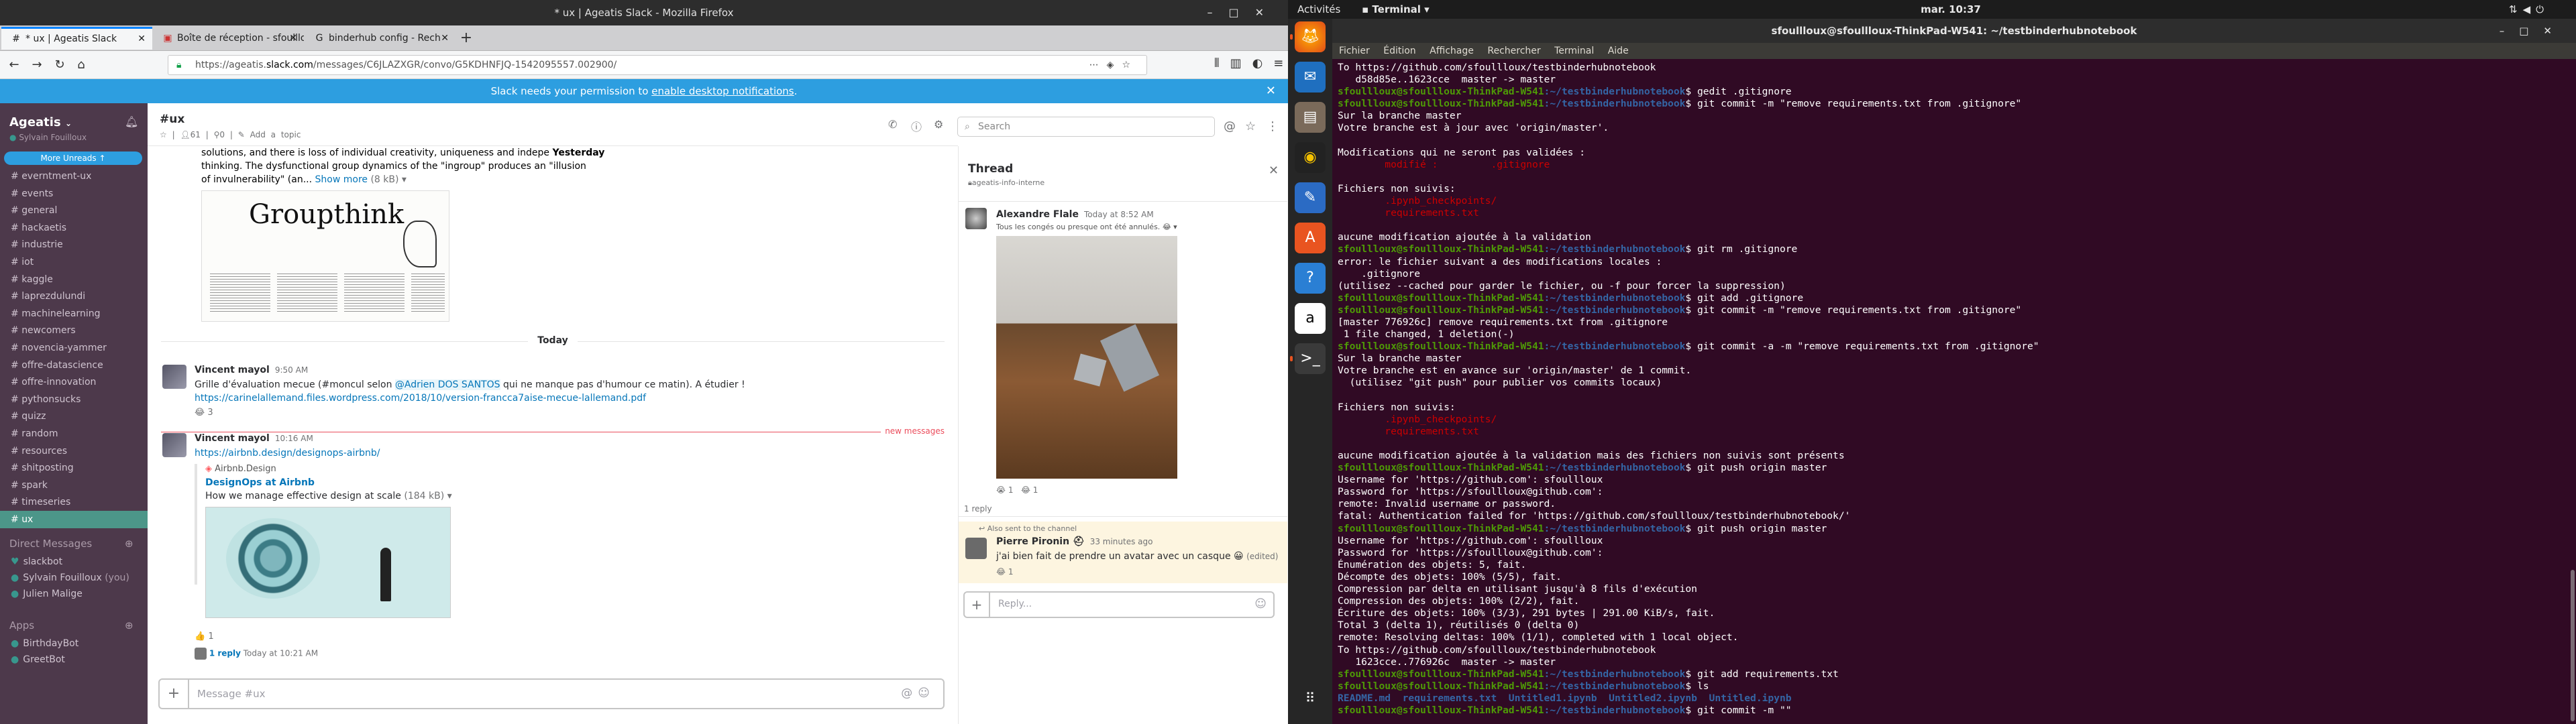  Describe the element at coordinates (74, 176) in the screenshot. I see `sidebar-item-everntment-ux: # everntment-ux` at that location.